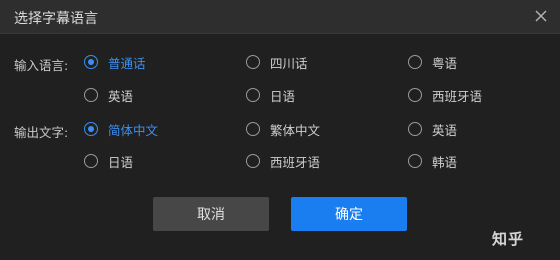 This screenshot has height=260, width=560. I want to click on input-language-option-mandarin: 普通话, so click(115, 62).